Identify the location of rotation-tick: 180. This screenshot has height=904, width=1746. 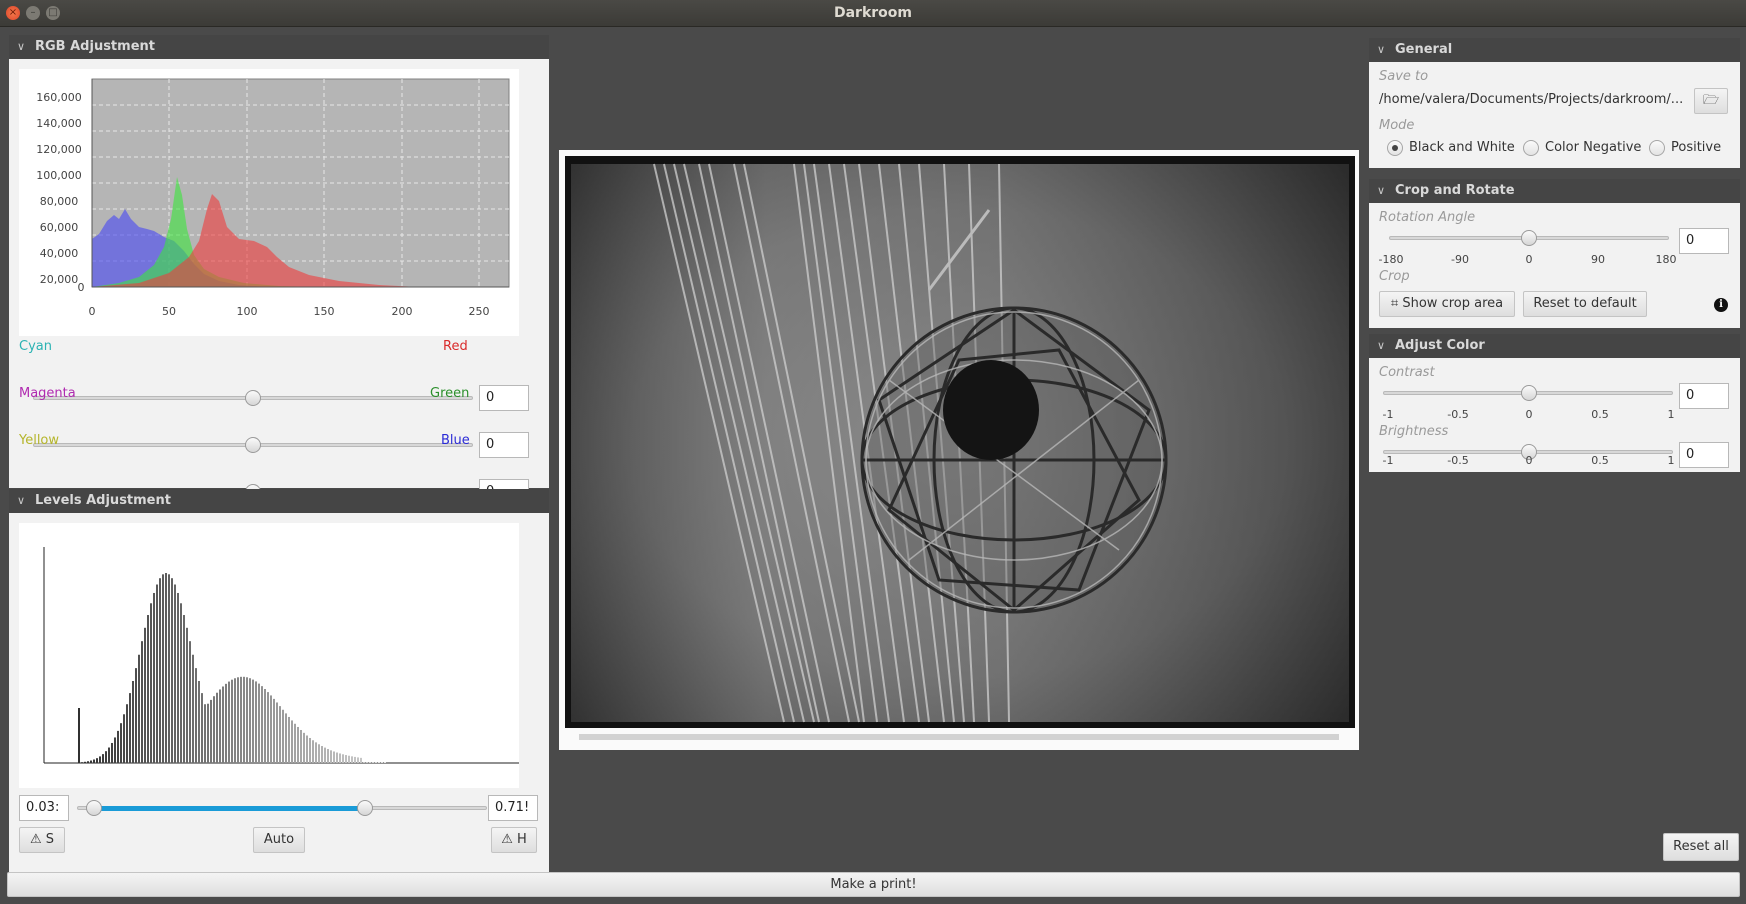
(1666, 259).